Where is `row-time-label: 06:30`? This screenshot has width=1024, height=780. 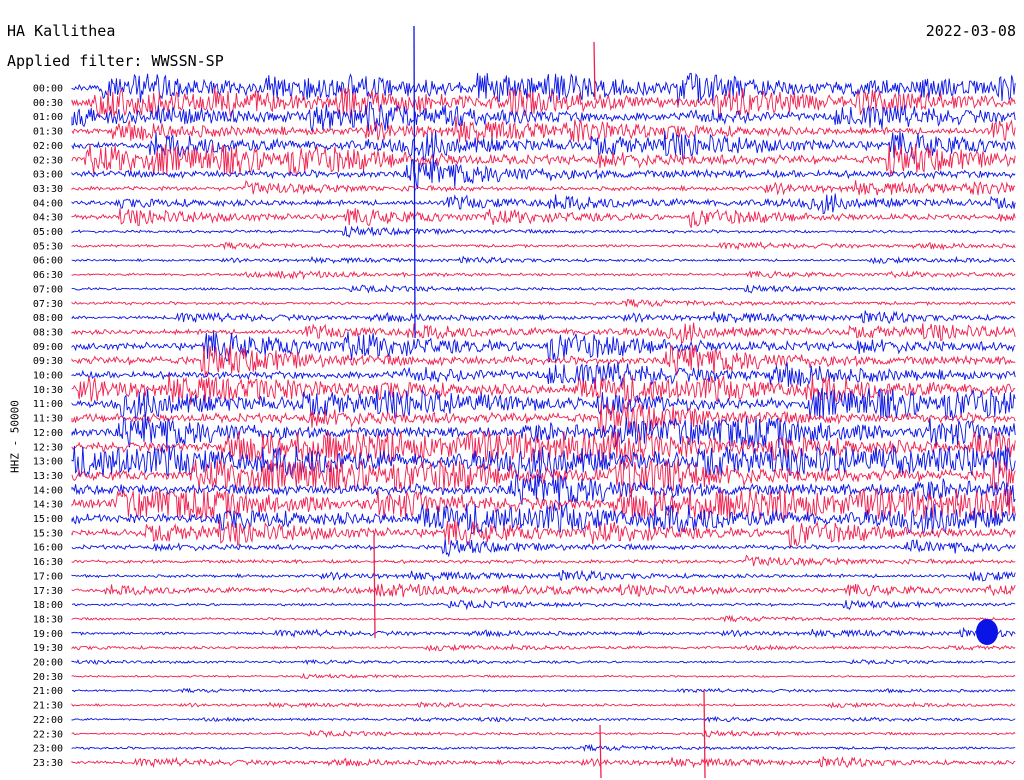
row-time-label: 06:30 is located at coordinates (48, 275).